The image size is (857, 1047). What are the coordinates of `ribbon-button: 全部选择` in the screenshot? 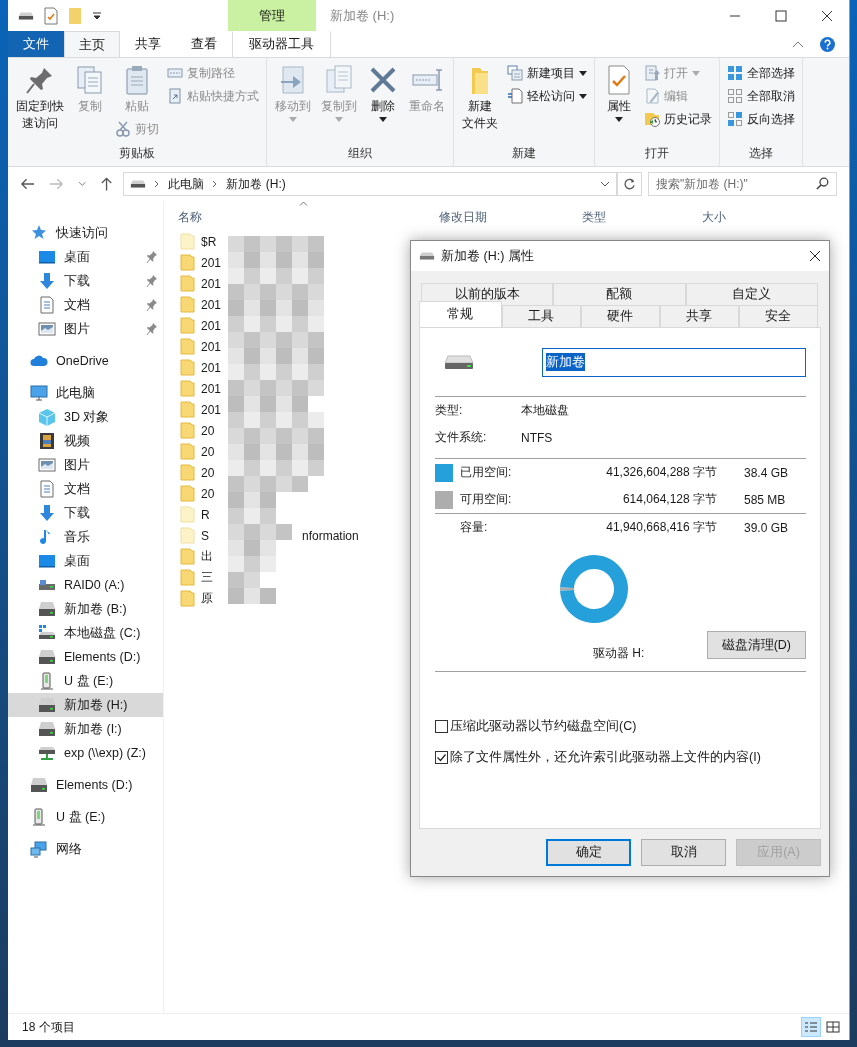 It's located at (761, 73).